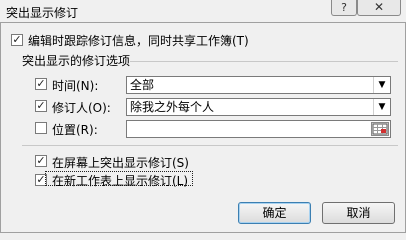 The height and width of the screenshot is (240, 406). What do you see at coordinates (75, 130) in the screenshot?
I see `where-label: 位置(R):` at bounding box center [75, 130].